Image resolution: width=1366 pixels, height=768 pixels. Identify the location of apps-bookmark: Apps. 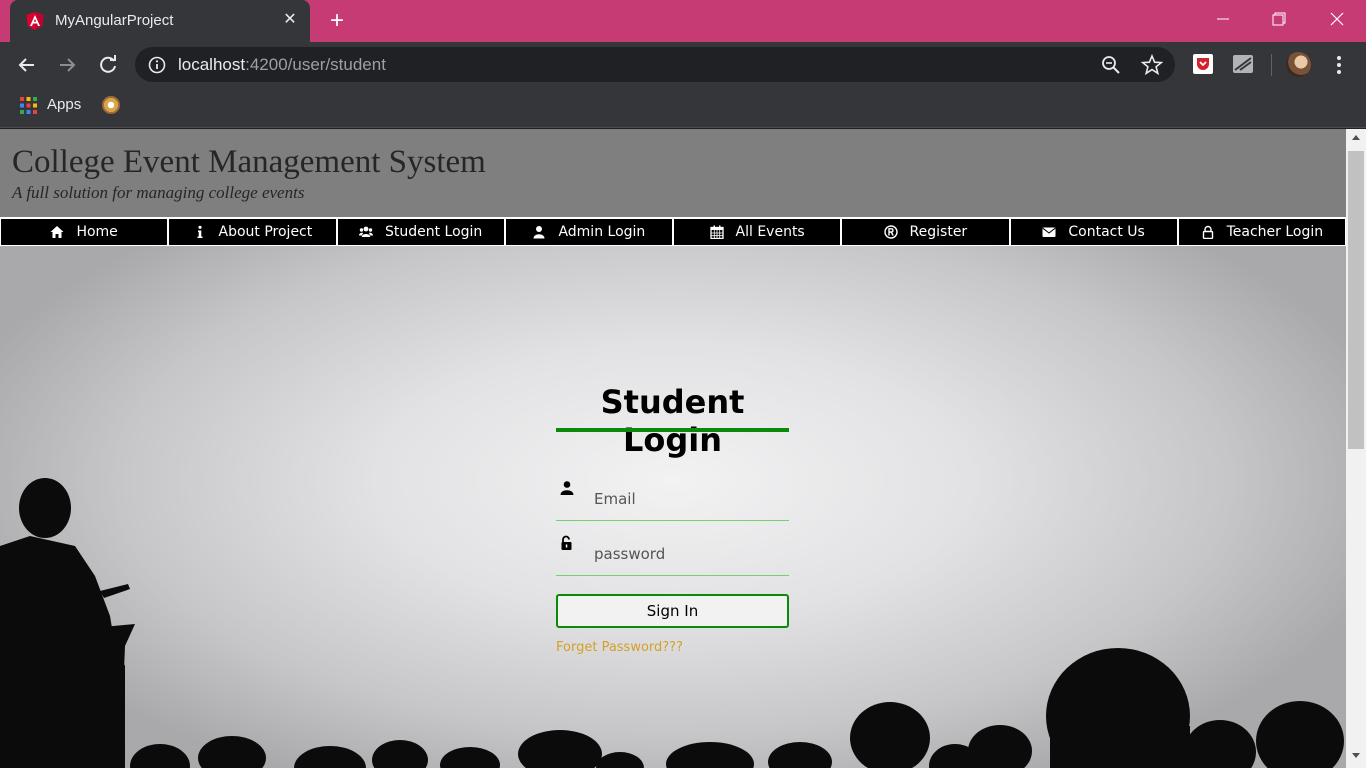
(64, 104).